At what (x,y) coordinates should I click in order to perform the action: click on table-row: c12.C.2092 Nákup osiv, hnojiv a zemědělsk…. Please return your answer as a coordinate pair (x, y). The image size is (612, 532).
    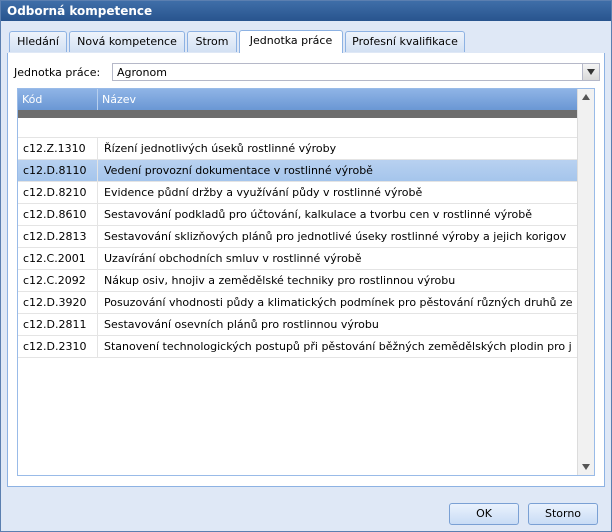
    Looking at the image, I should click on (298, 281).